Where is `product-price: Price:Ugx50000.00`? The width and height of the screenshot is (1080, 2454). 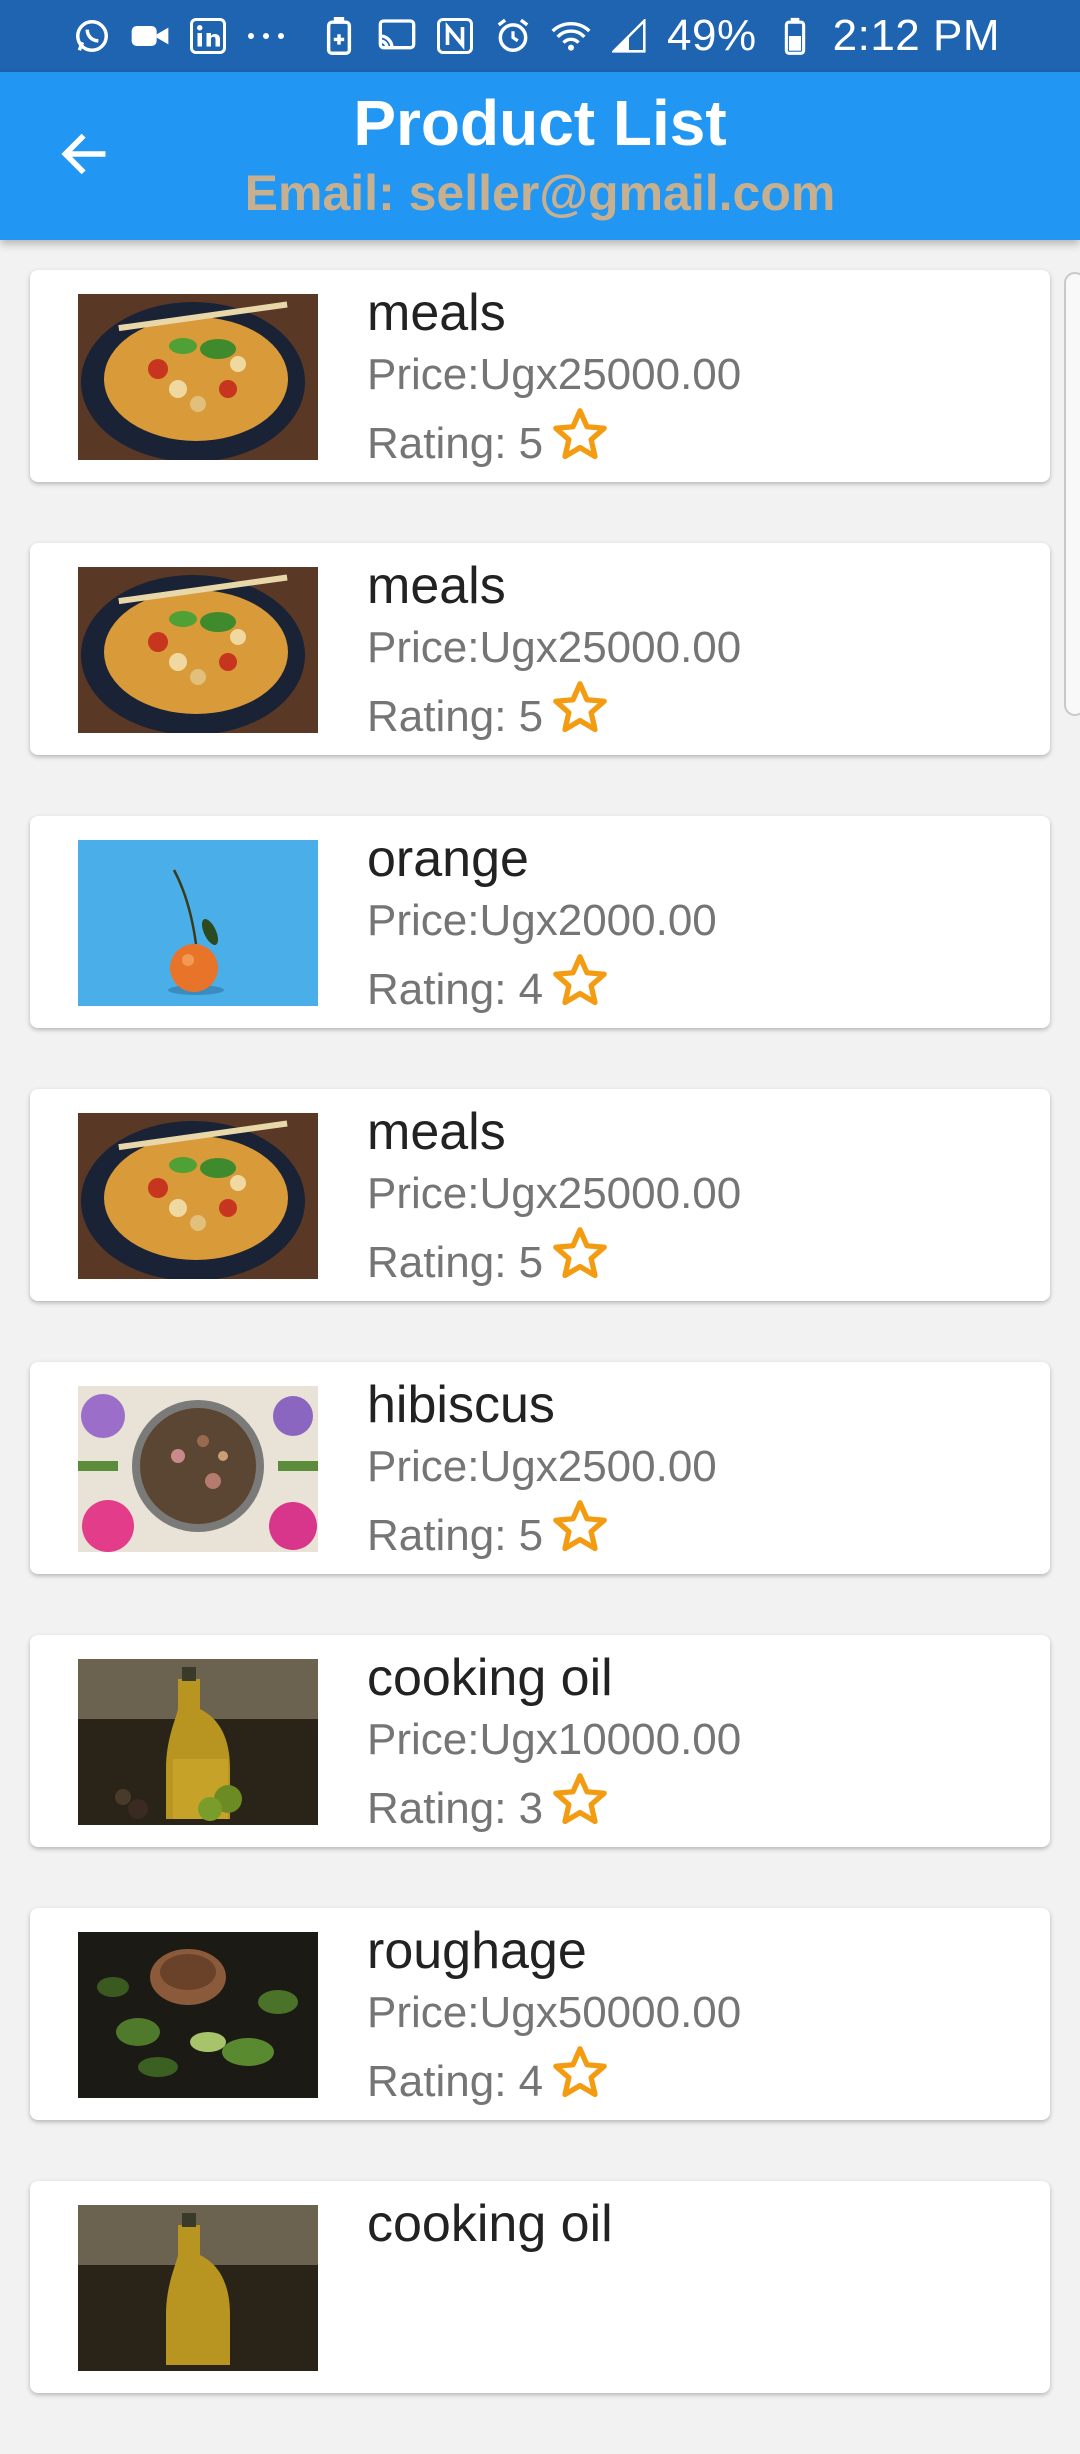
product-price: Price:Ugx50000.00 is located at coordinates (554, 2012).